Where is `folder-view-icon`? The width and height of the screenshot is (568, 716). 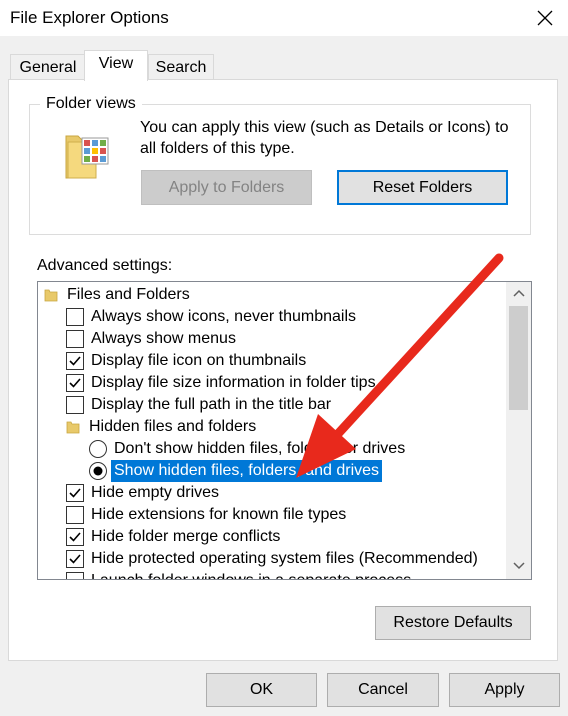 folder-view-icon is located at coordinates (87, 157).